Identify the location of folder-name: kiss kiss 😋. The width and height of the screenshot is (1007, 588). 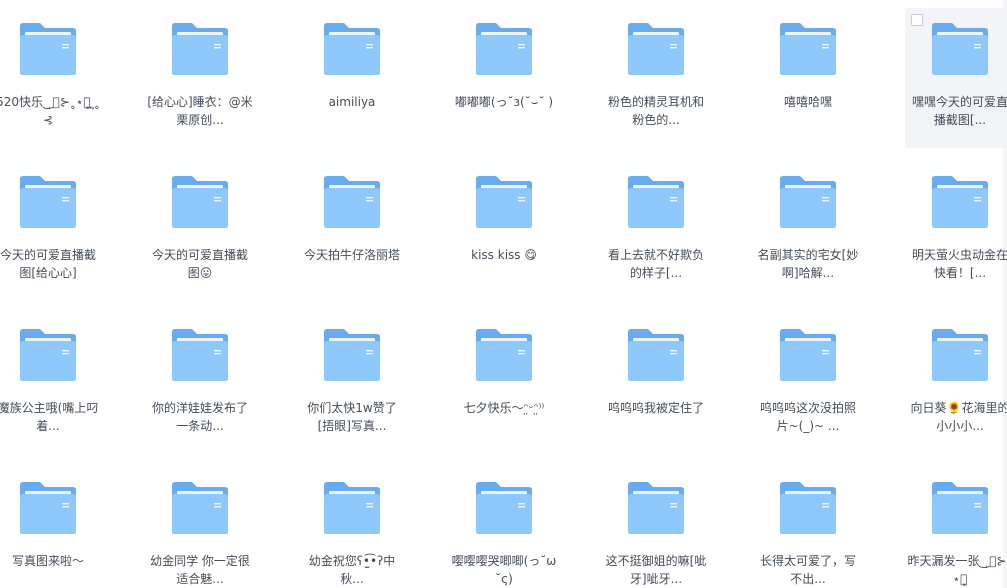
(504, 255).